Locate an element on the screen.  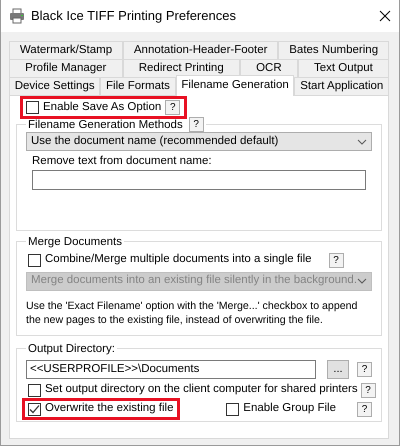
printer-icon is located at coordinates (17, 16).